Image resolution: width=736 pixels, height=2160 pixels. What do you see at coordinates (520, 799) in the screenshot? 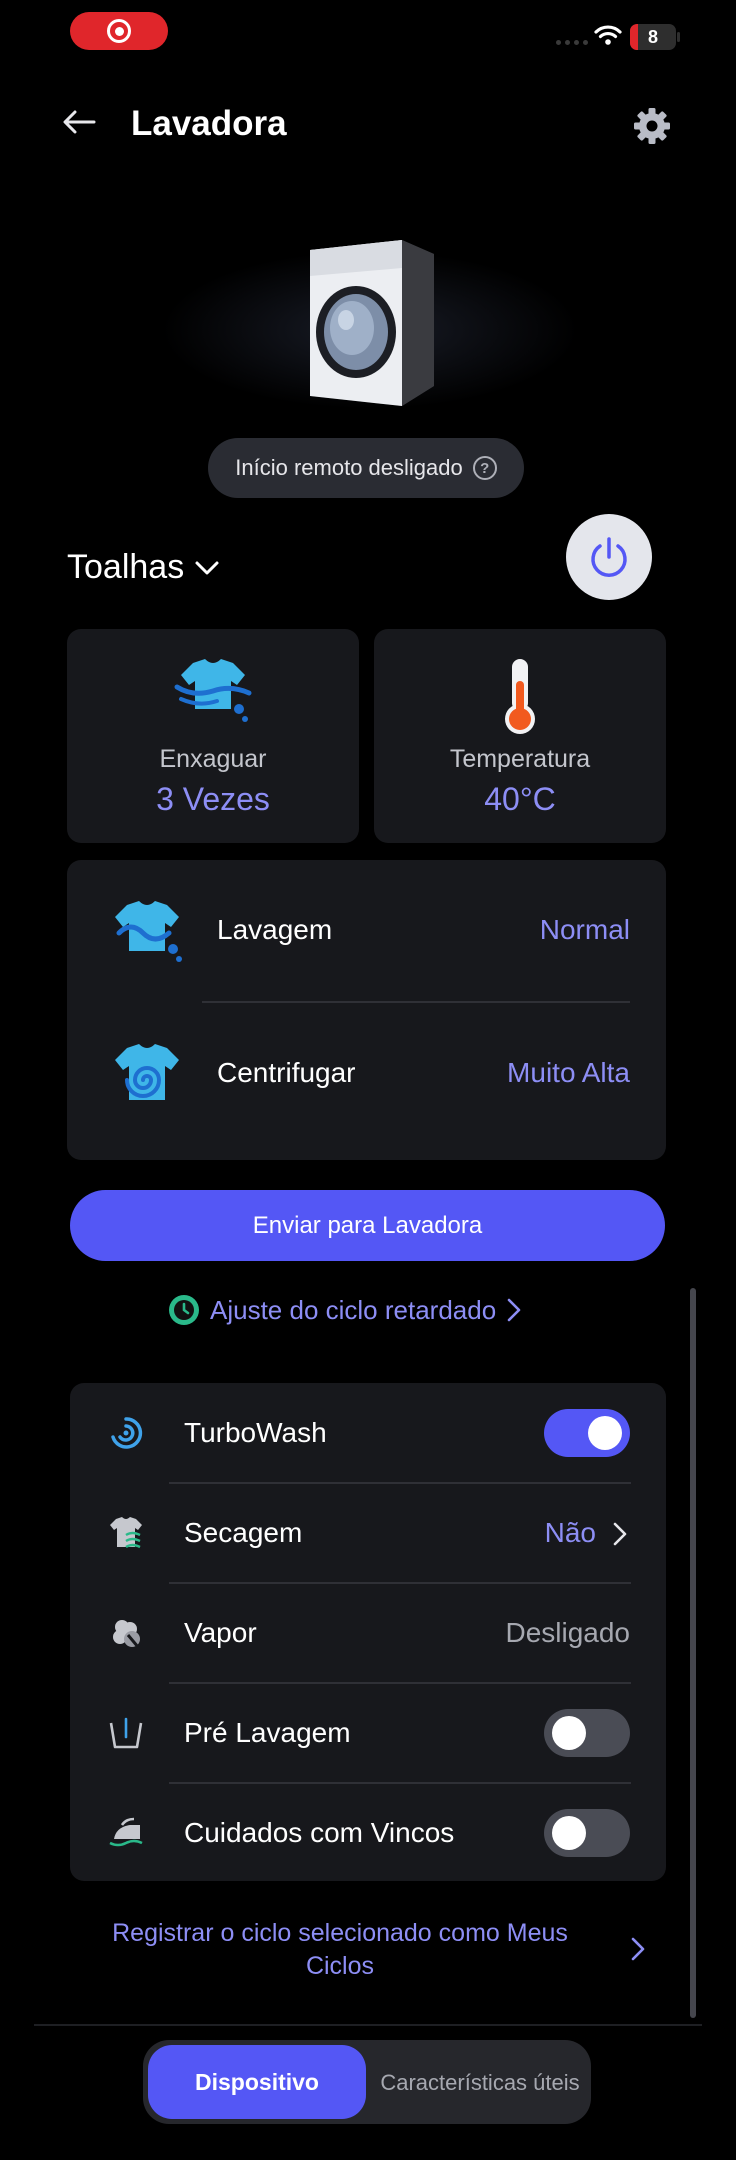
I see `temperature-value: 40°C` at bounding box center [520, 799].